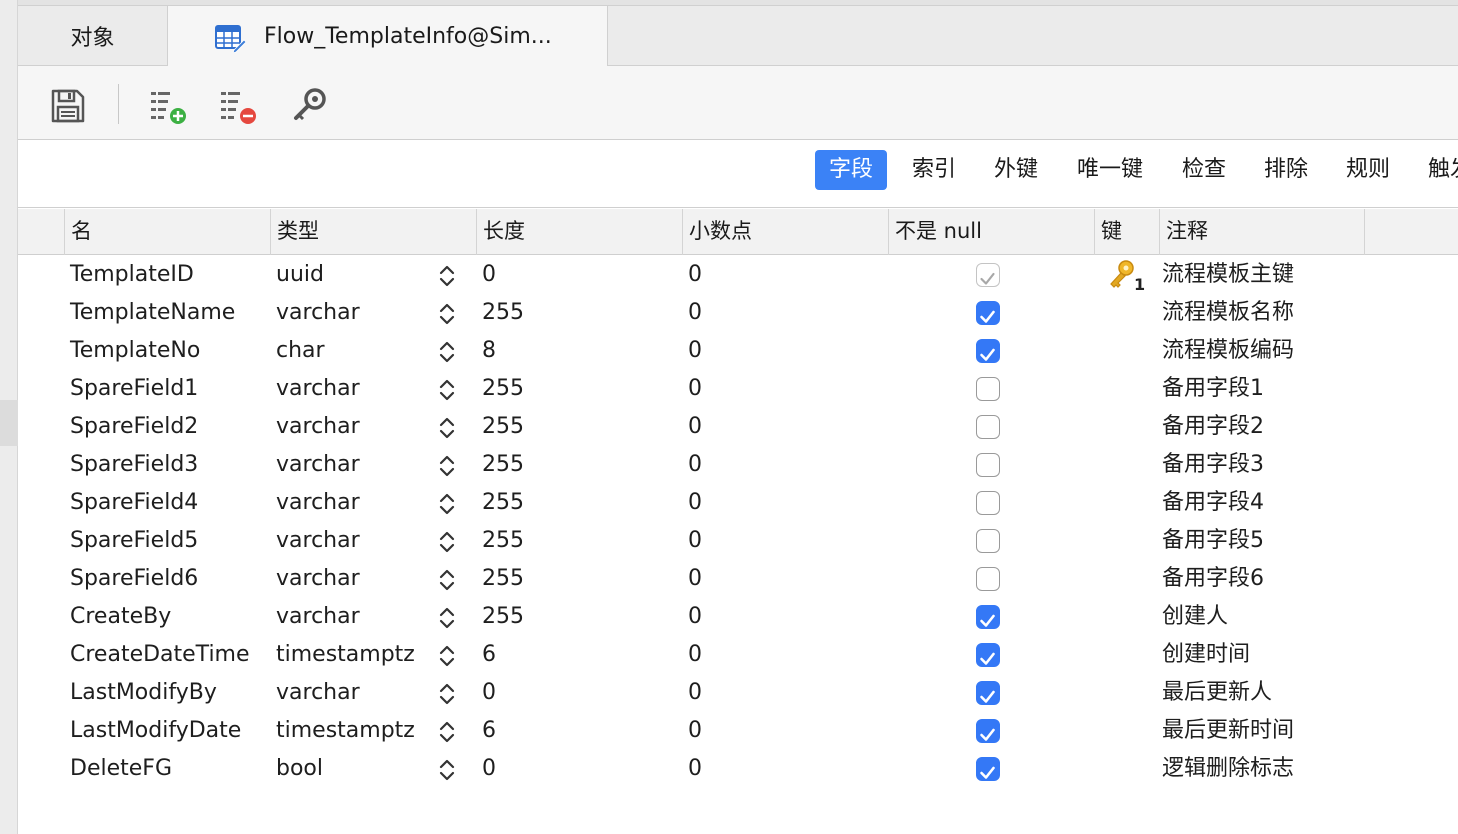 The height and width of the screenshot is (834, 1458). I want to click on field-comment-cell: 流程模板主键, so click(1228, 275).